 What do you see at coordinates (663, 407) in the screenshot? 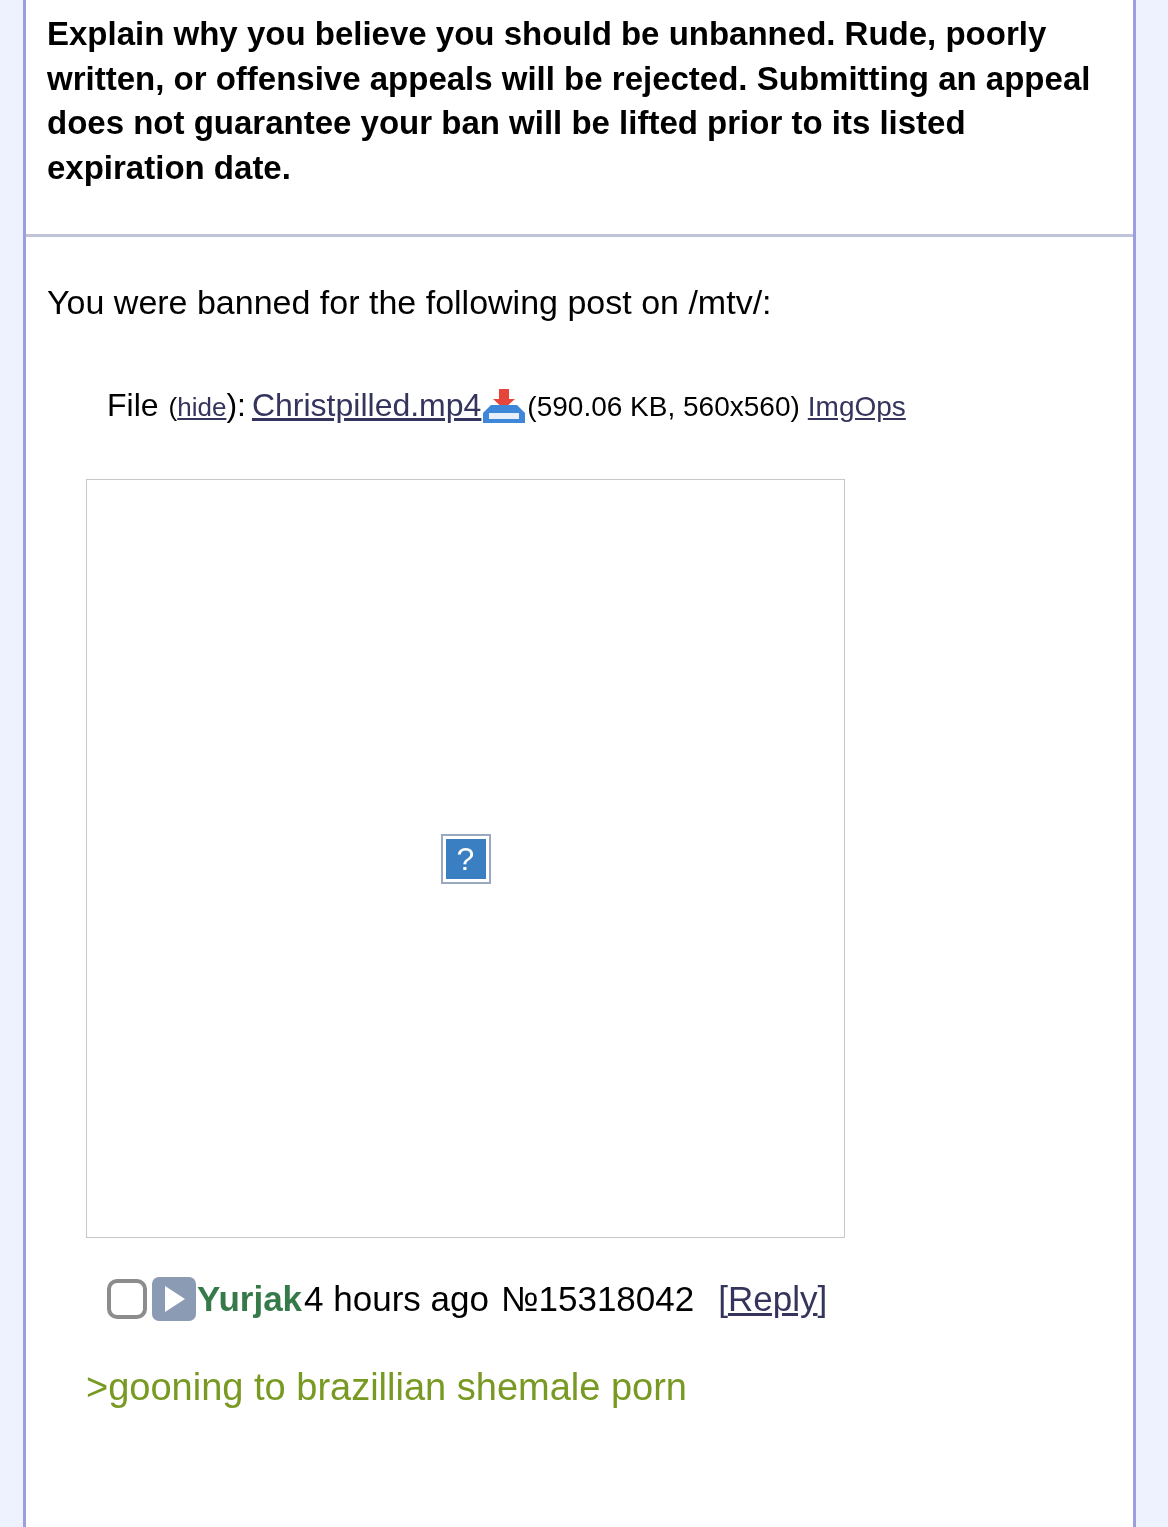
I see `file-info: (590.06 KB, 560x560)` at bounding box center [663, 407].